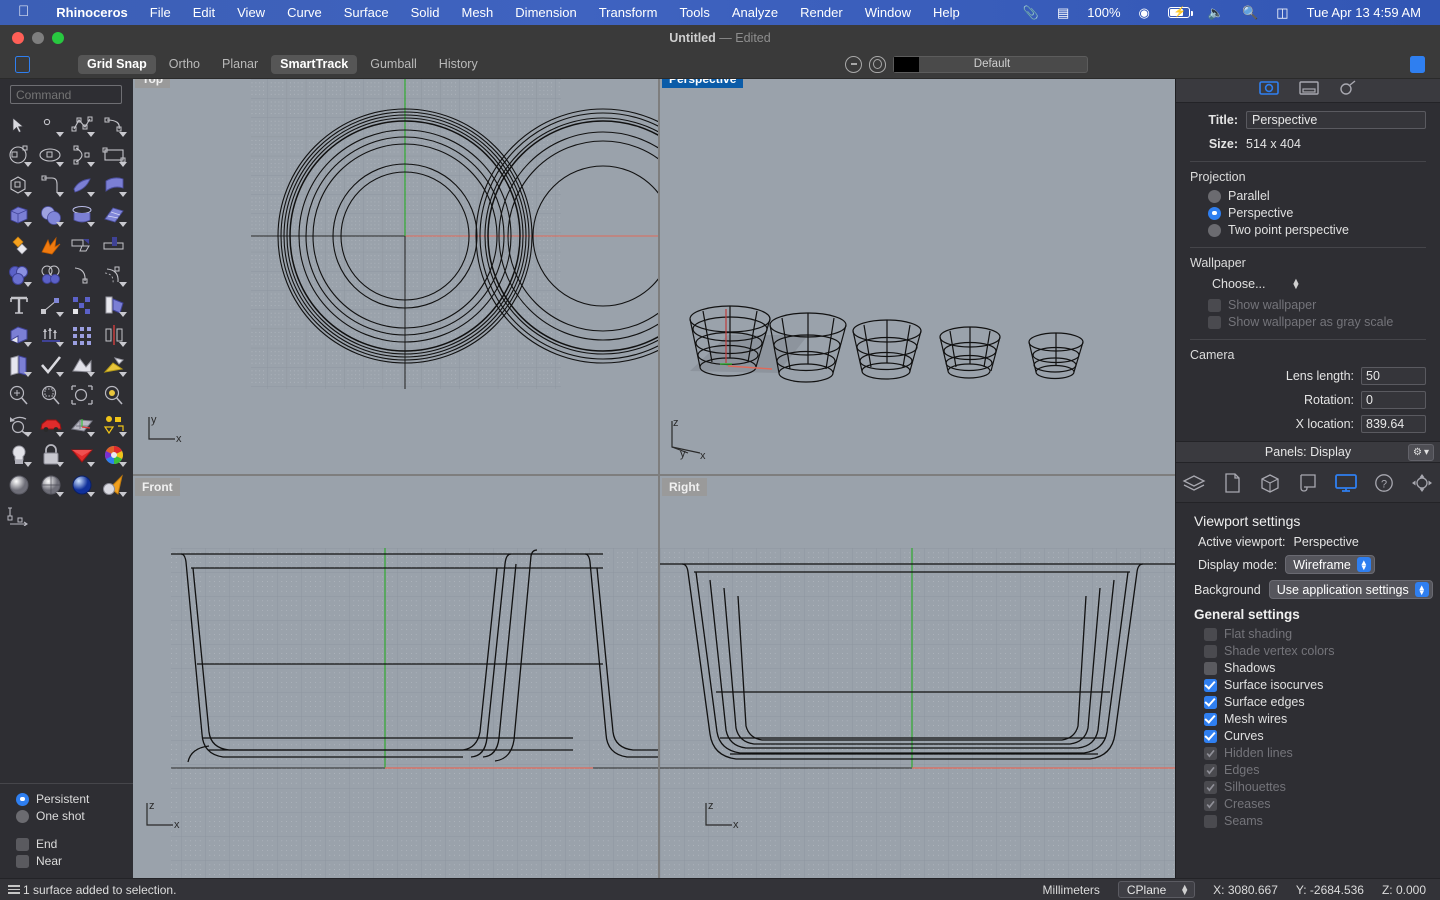 The height and width of the screenshot is (900, 1440). I want to click on radio-persistent, so click(22, 799).